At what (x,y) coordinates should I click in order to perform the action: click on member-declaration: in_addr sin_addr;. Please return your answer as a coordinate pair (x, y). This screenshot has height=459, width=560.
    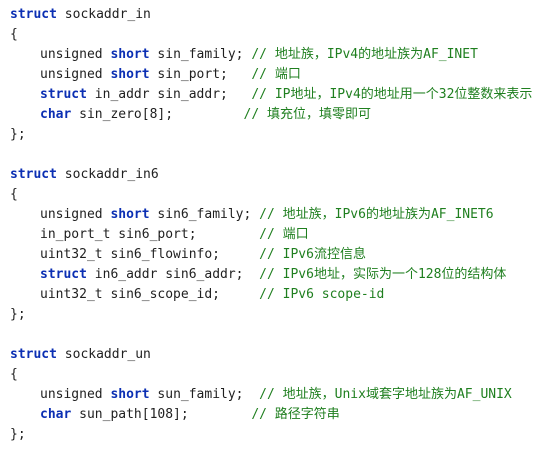
    Looking at the image, I should click on (169, 94).